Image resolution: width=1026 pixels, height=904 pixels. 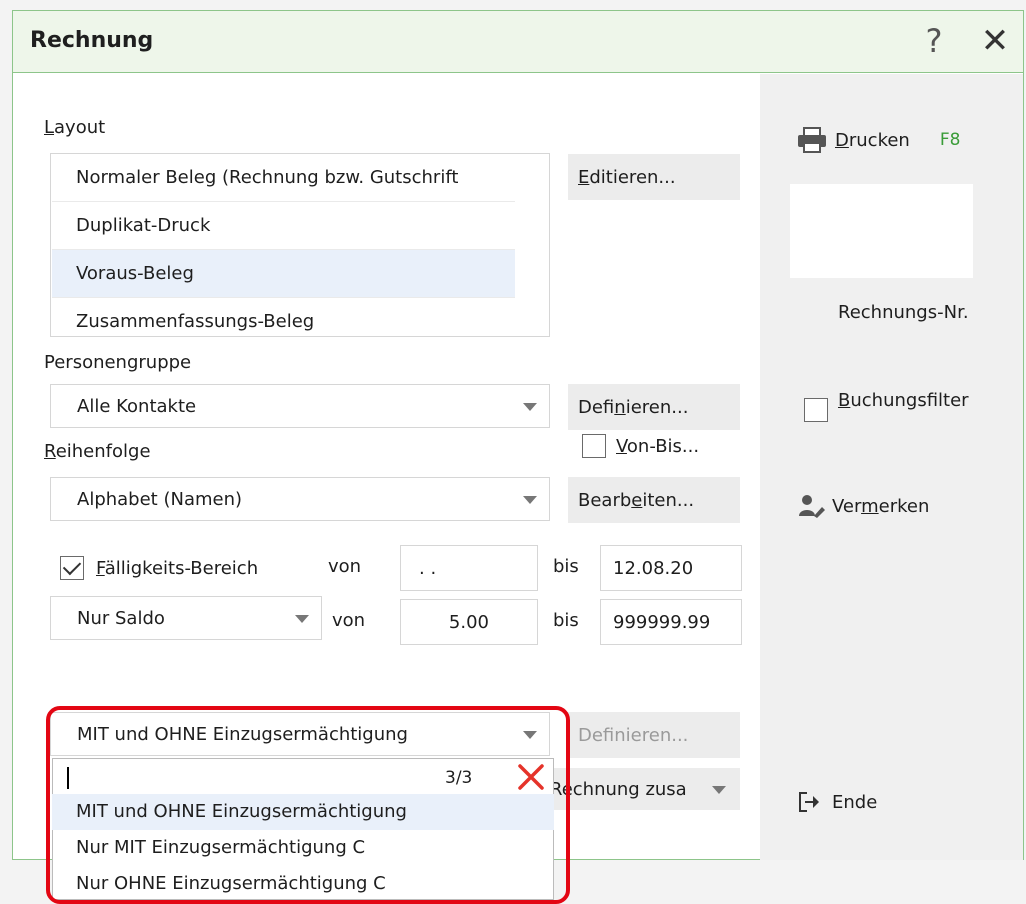 I want to click on order-value: Alphabet (Namen), so click(x=160, y=499).